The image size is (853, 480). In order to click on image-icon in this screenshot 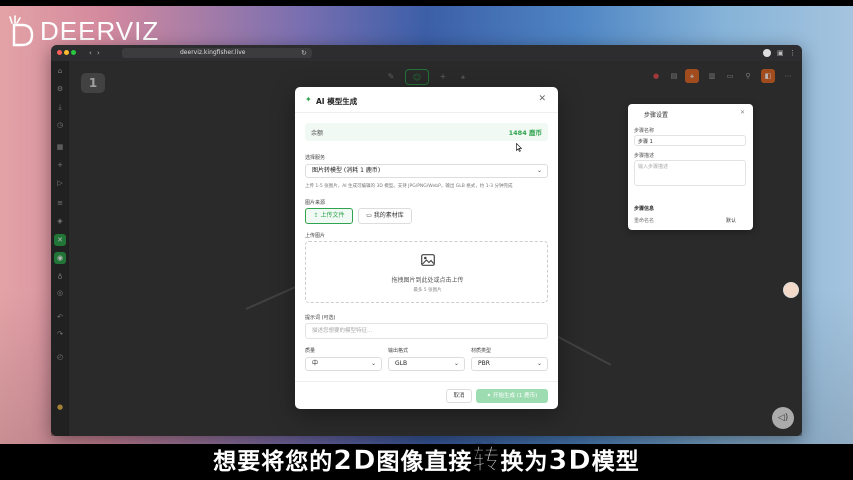, I will do `click(428, 260)`.